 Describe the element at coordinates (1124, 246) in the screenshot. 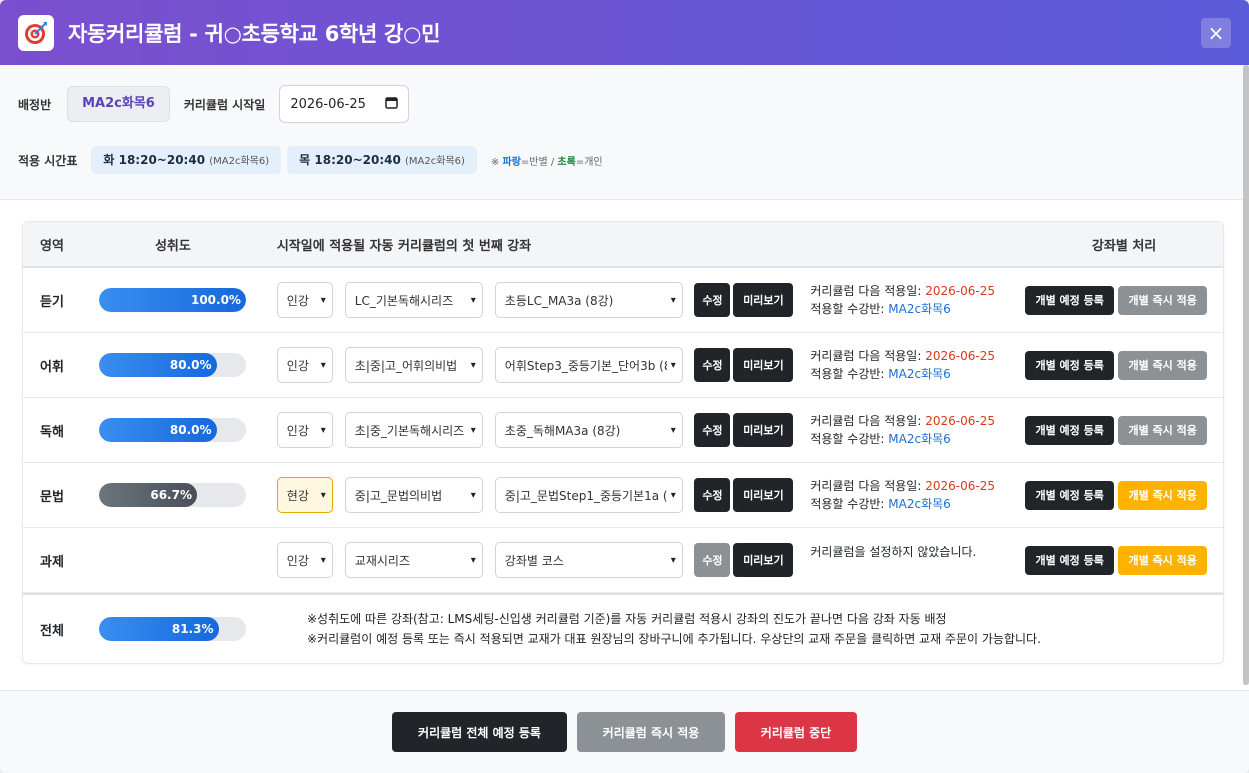

I see `header-actions: 강좌별 처리` at that location.